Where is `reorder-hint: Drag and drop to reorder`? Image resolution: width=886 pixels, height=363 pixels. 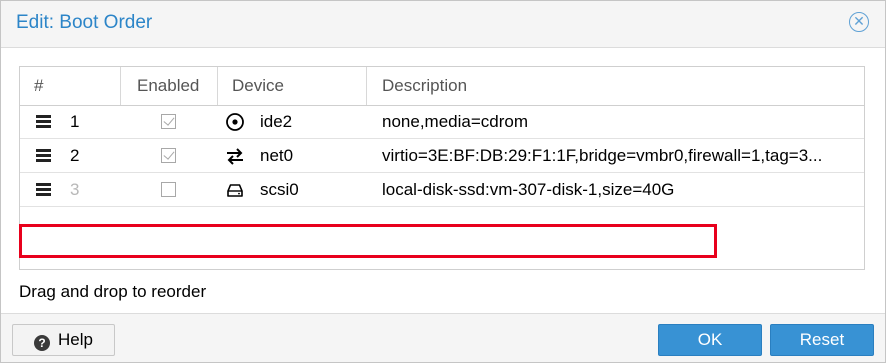 reorder-hint: Drag and drop to reorder is located at coordinates (113, 291).